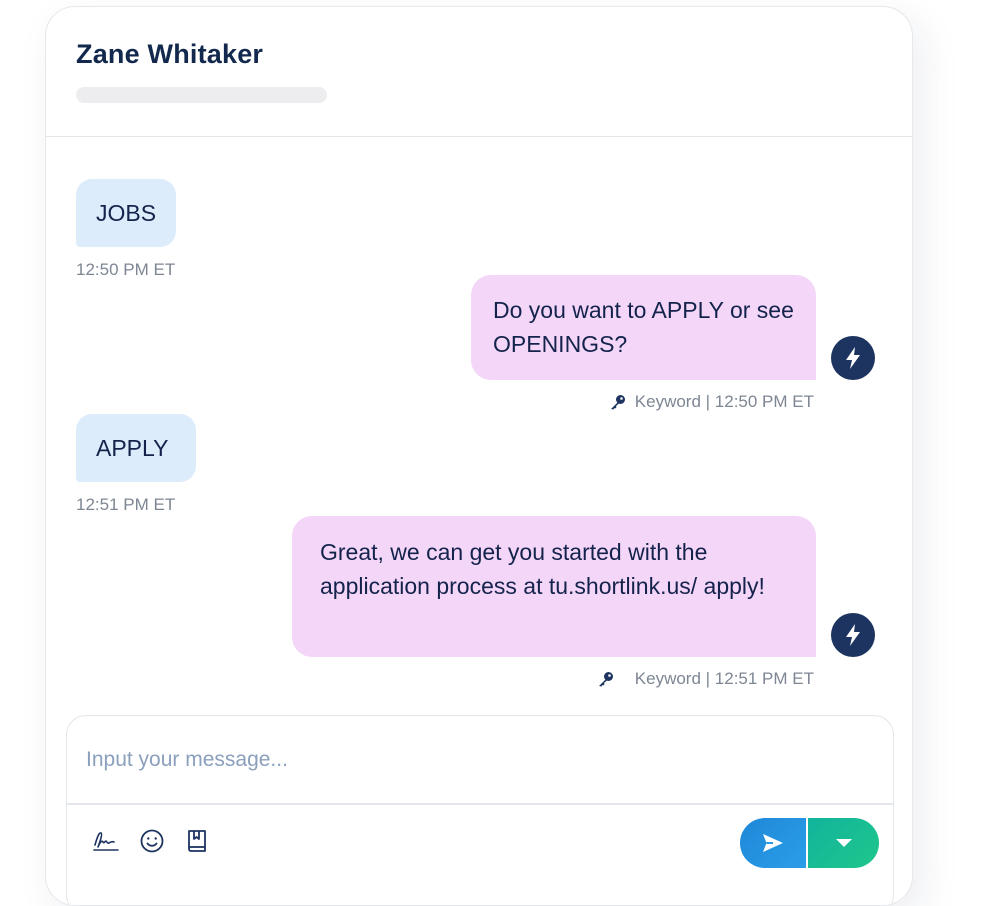  I want to click on send-options-button, so click(843, 843).